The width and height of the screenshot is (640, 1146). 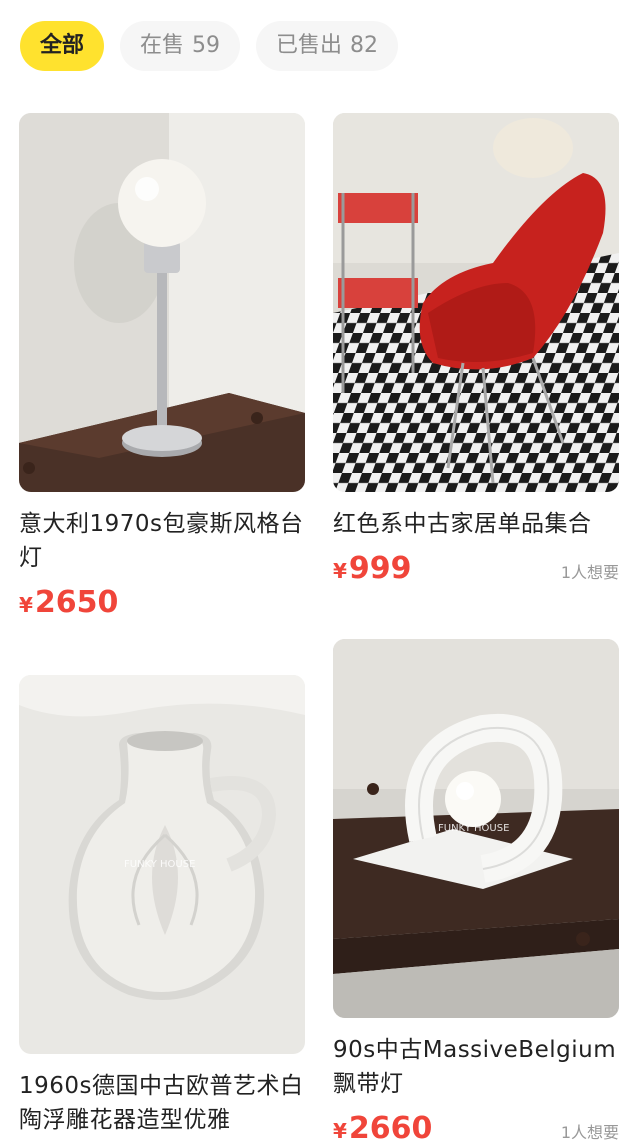 I want to click on product-title: 1960s德国中古欧普艺术白陶浮雕花器造型优雅, so click(x=161, y=1103).